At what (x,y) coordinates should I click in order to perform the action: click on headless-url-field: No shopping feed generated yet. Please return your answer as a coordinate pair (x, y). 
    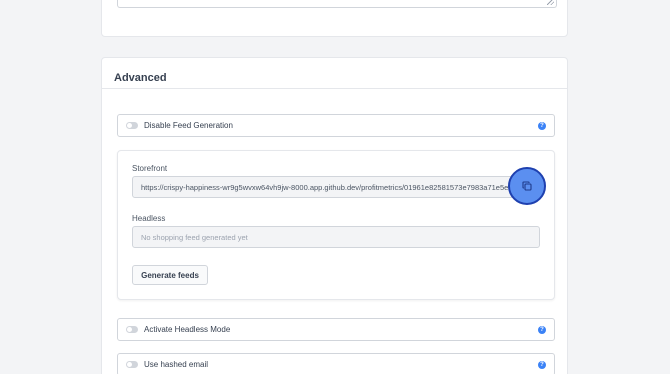
    Looking at the image, I should click on (336, 237).